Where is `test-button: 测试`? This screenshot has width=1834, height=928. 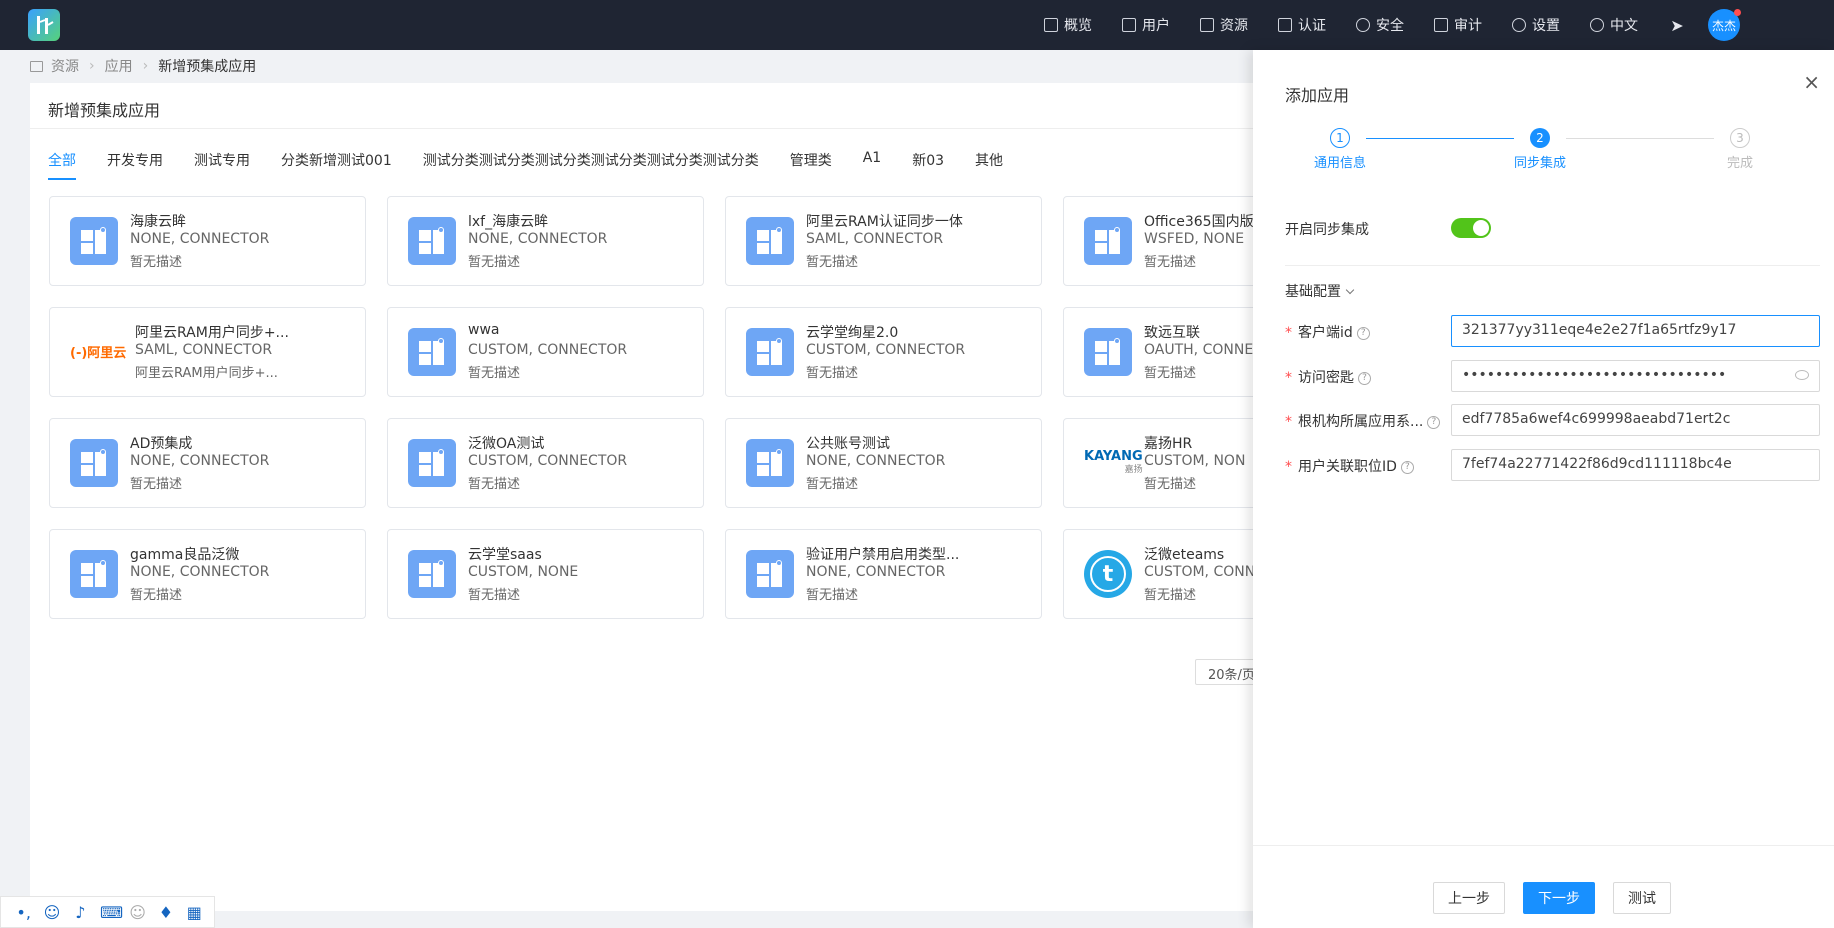
test-button: 测试 is located at coordinates (1642, 898).